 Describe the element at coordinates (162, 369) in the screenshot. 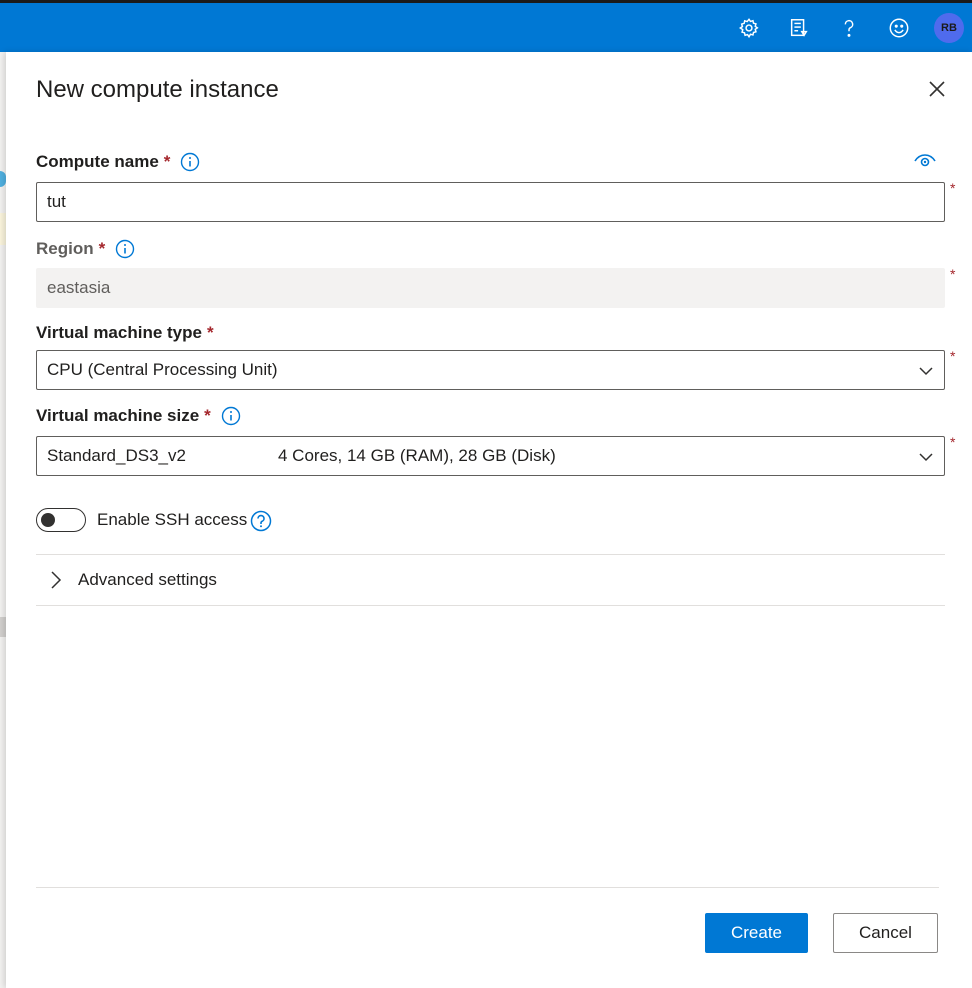

I see `vm-type-value: CPU (Central Processing Unit)` at that location.